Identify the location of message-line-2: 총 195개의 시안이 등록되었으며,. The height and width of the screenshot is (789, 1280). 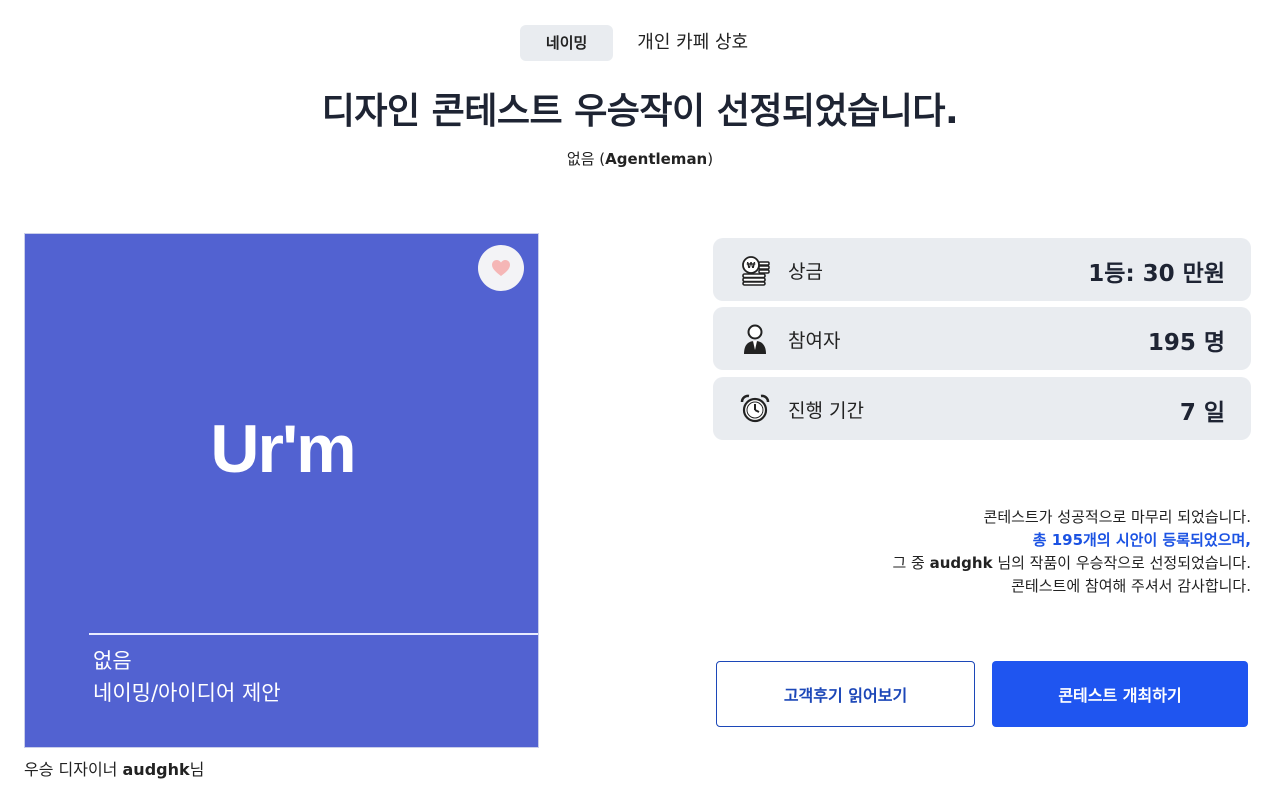
(1141, 540).